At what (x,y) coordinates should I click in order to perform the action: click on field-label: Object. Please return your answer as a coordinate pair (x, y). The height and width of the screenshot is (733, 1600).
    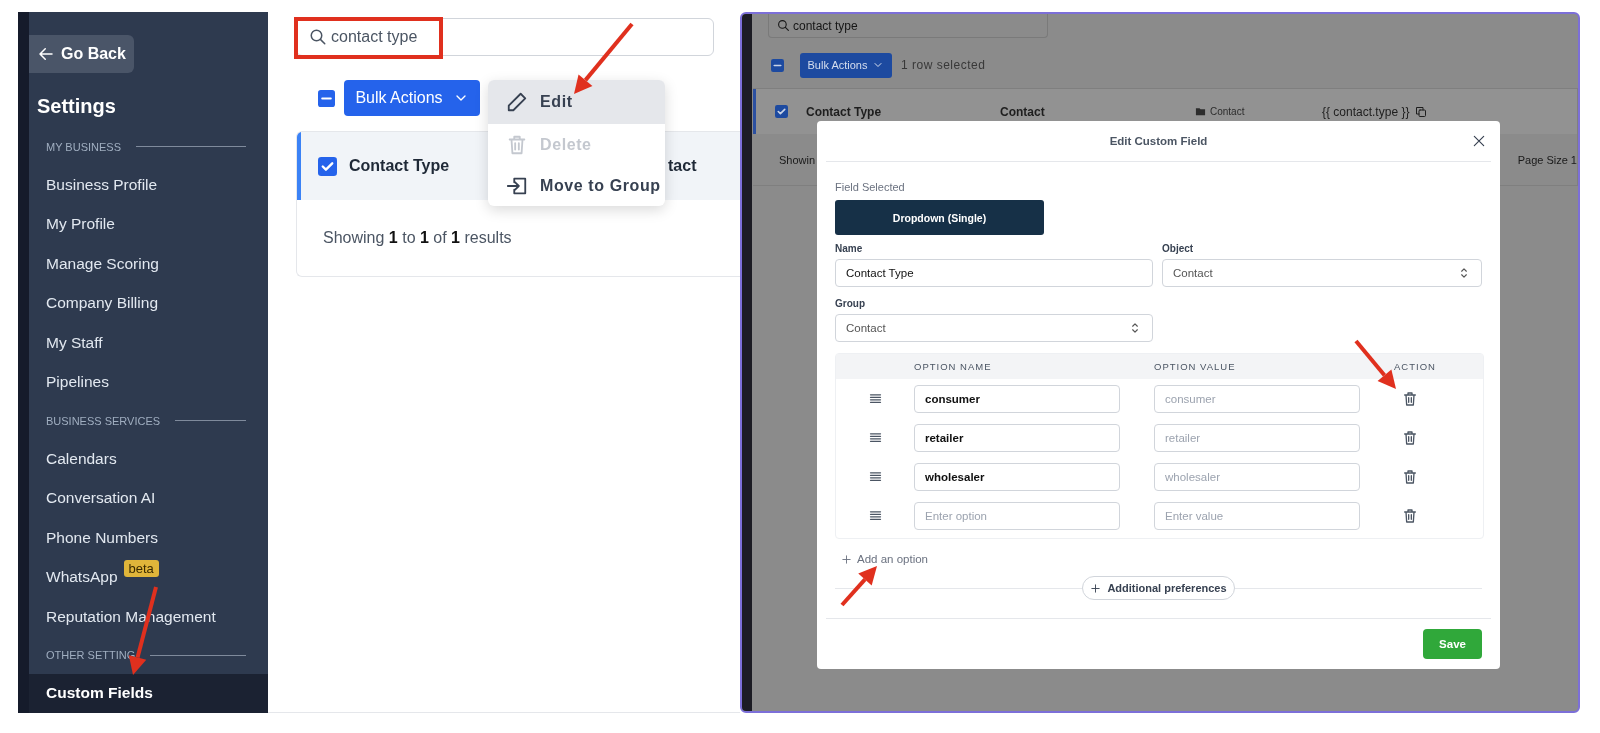
    Looking at the image, I should click on (1178, 249).